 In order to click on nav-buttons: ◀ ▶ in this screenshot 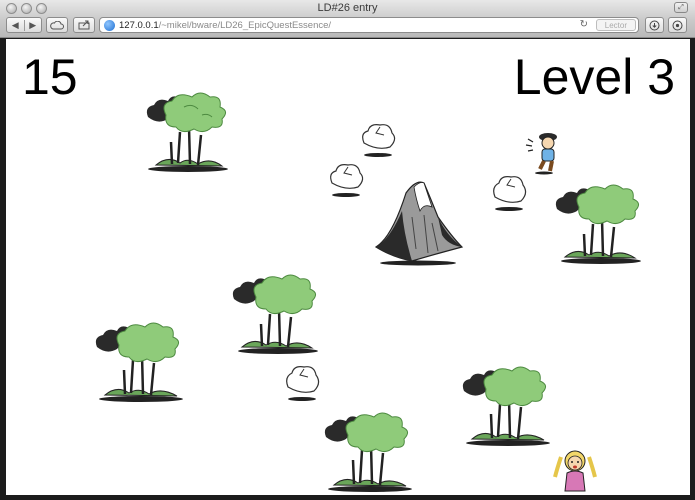, I will do `click(24, 25)`.